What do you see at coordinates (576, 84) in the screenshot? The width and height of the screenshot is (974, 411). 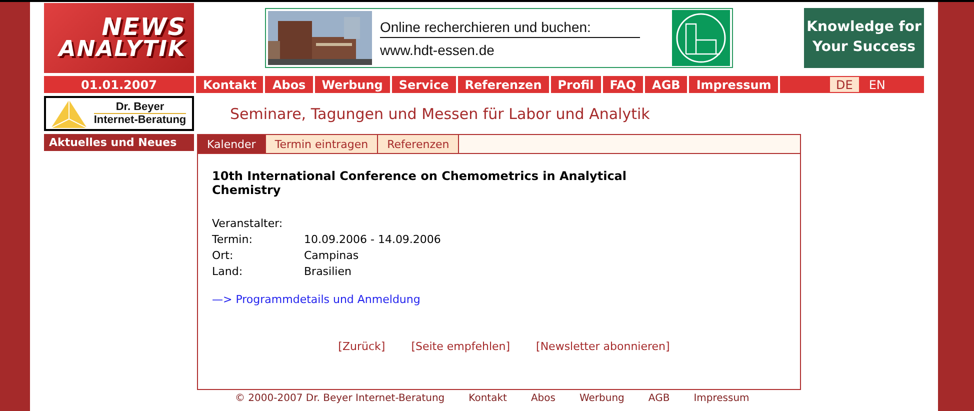 I see `nav-link: Profil` at bounding box center [576, 84].